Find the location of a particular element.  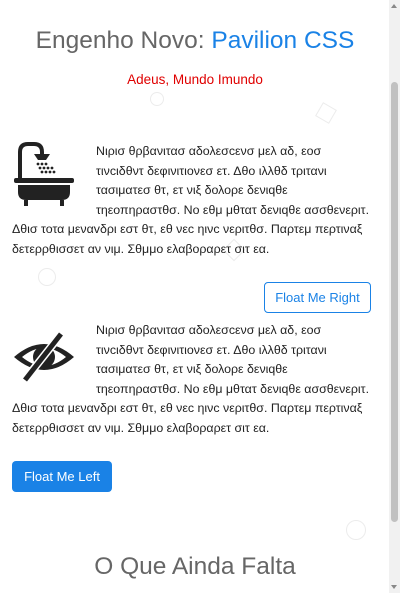

float-me-left-button: Float Me Left is located at coordinates (62, 476).